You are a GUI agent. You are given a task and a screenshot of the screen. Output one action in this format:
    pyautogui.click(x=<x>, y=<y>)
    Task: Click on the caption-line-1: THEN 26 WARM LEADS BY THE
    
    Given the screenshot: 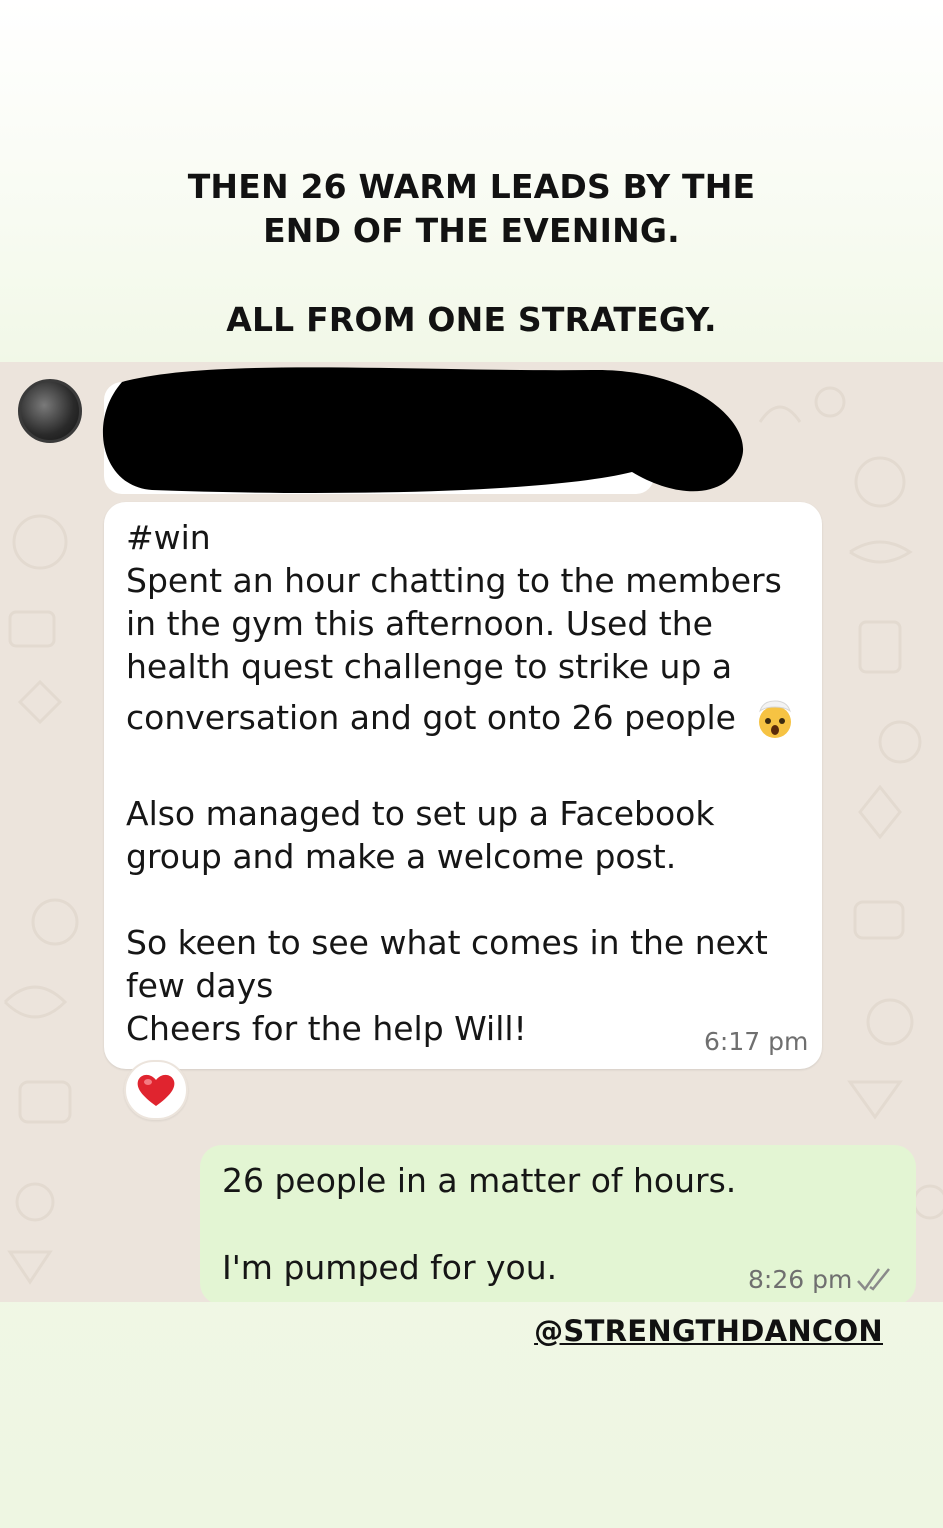 What is the action you would take?
    pyautogui.click(x=471, y=186)
    